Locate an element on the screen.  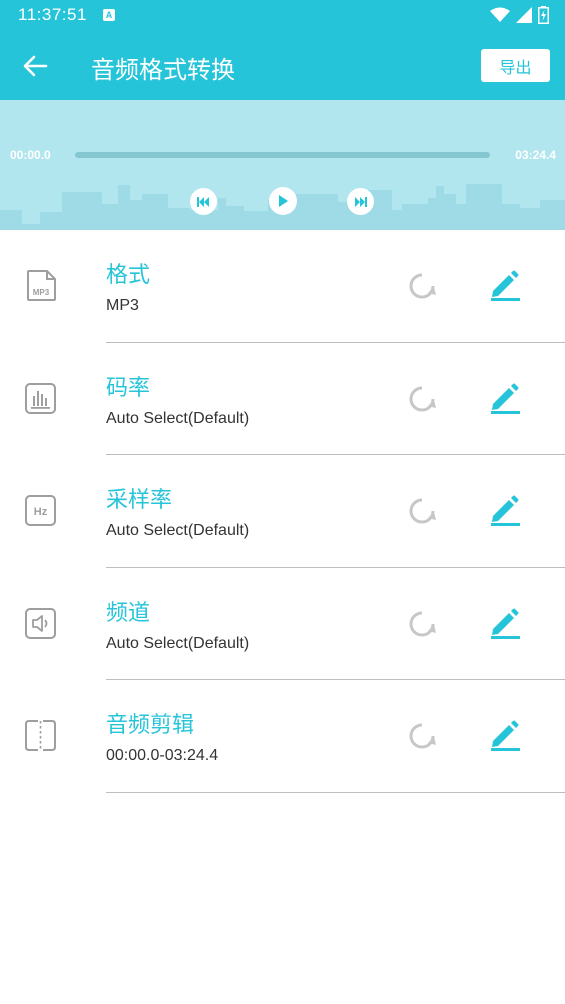
play-button is located at coordinates (283, 201).